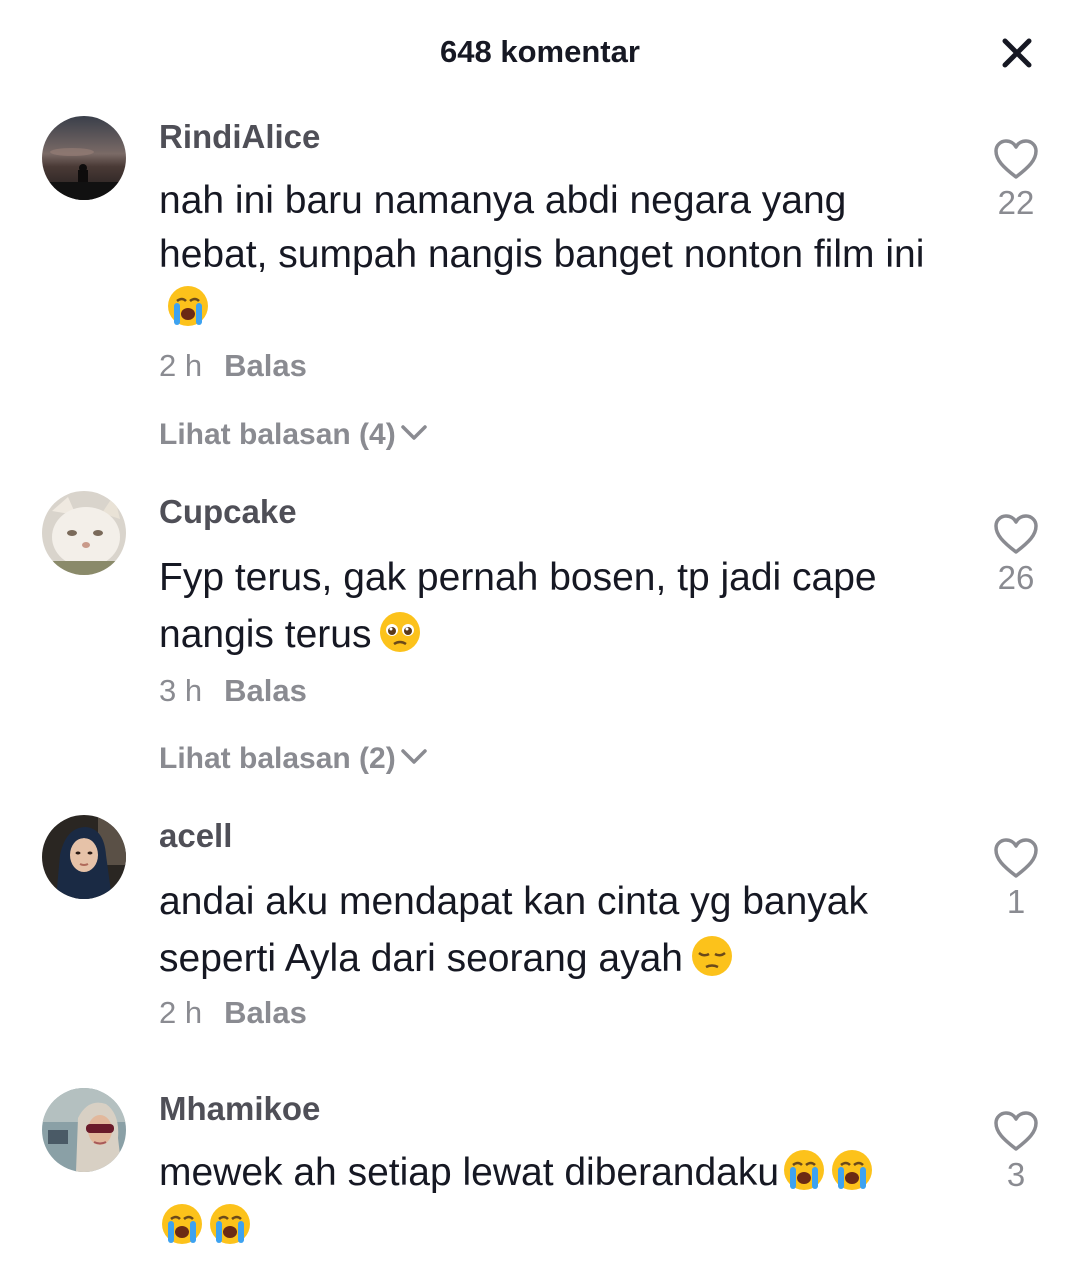 Image resolution: width=1080 pixels, height=1268 pixels. I want to click on comment-text: mewek ah setiap lewat diberandaku, so click(559, 1200).